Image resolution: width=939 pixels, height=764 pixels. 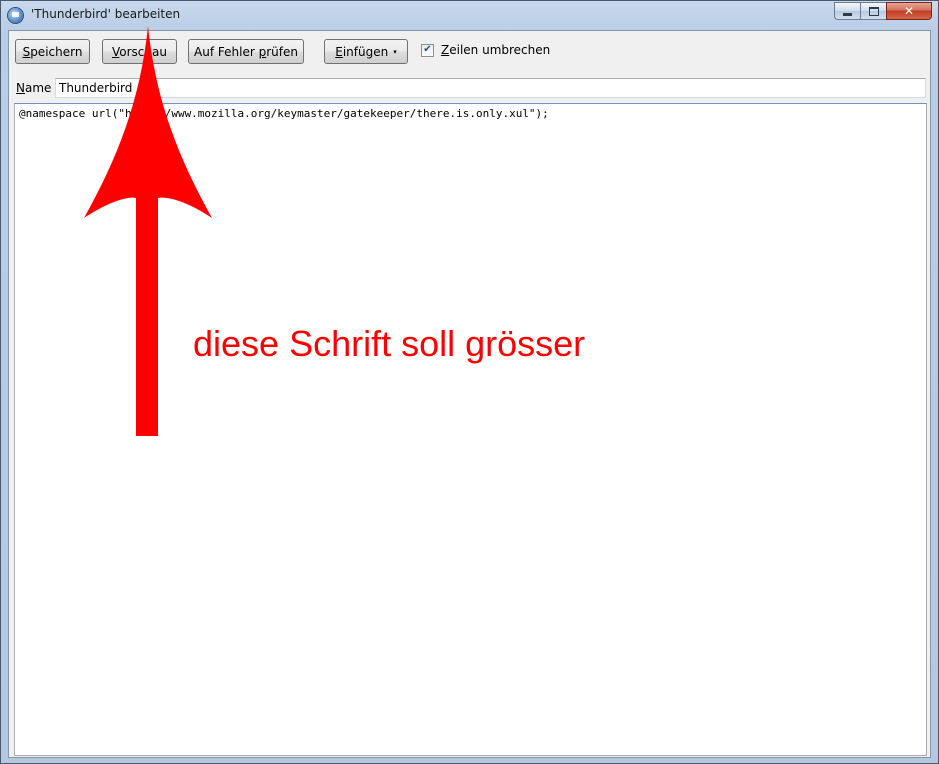 I want to click on name-label: Name, so click(x=33, y=88).